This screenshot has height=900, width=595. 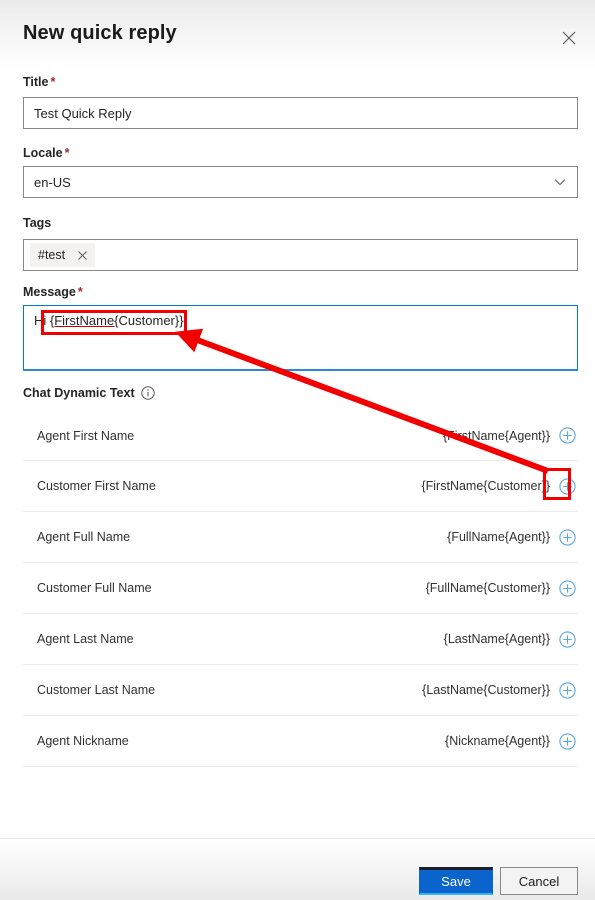 I want to click on message-text-token: {FirstName{, so click(x=84, y=320).